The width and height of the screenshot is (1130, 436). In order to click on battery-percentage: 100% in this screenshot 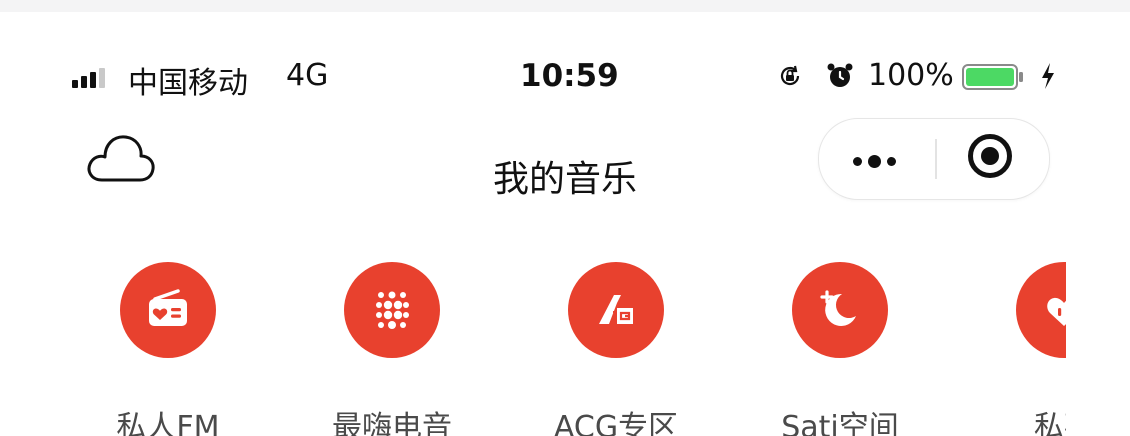, I will do `click(911, 75)`.